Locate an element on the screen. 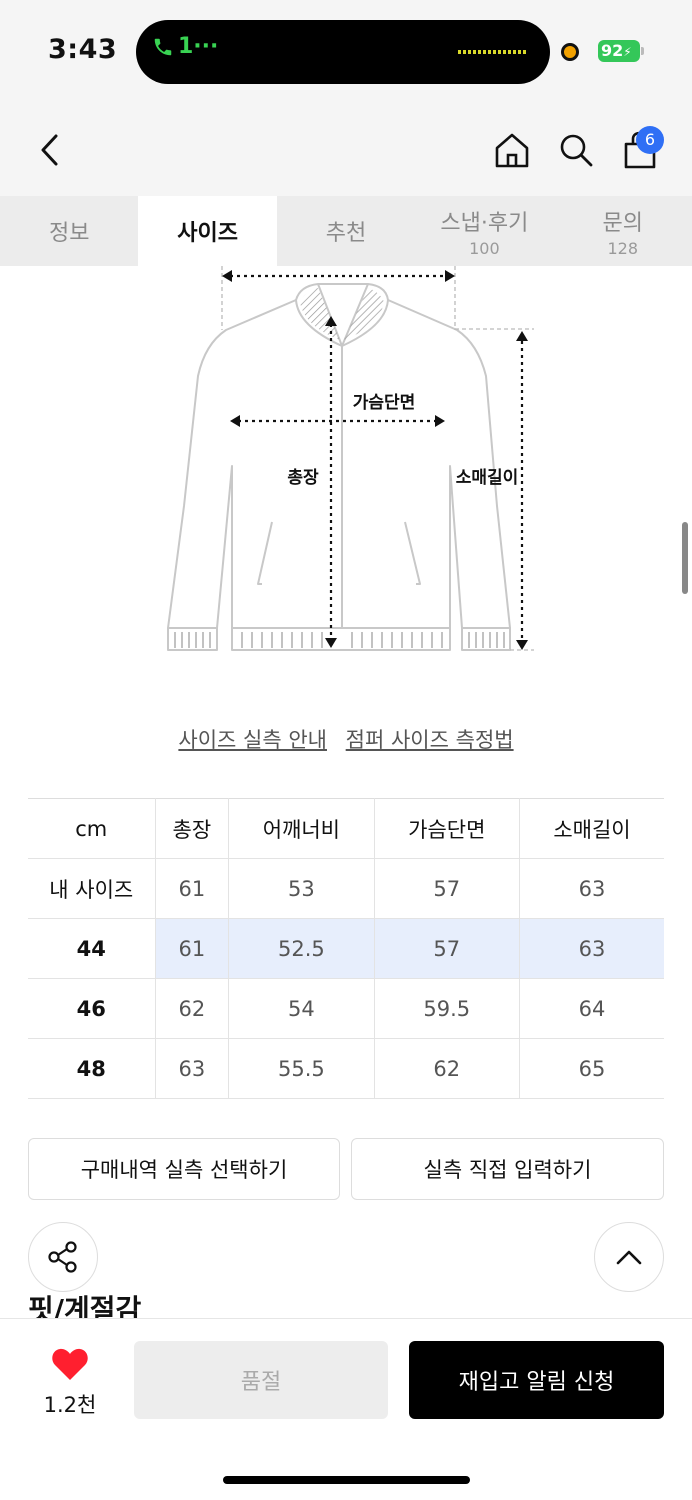 The width and height of the screenshot is (692, 1500). tab-snap-review: 스냅·후기 100 is located at coordinates (484, 231).